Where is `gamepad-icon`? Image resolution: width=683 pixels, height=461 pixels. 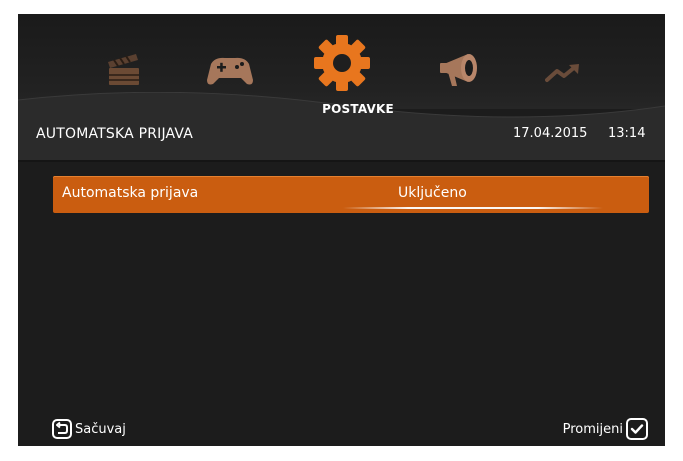
gamepad-icon is located at coordinates (230, 71).